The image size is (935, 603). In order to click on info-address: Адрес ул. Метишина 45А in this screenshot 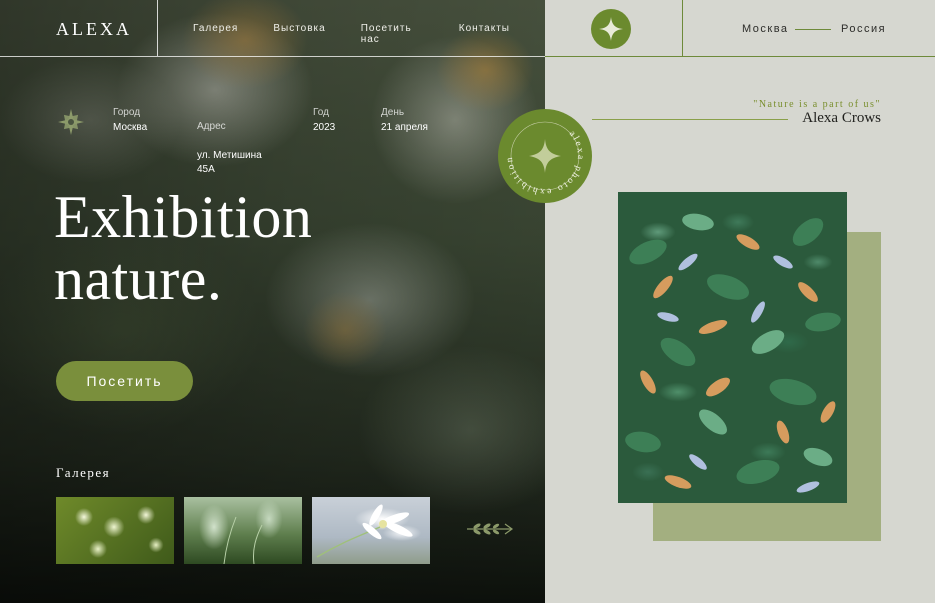, I will do `click(229, 148)`.